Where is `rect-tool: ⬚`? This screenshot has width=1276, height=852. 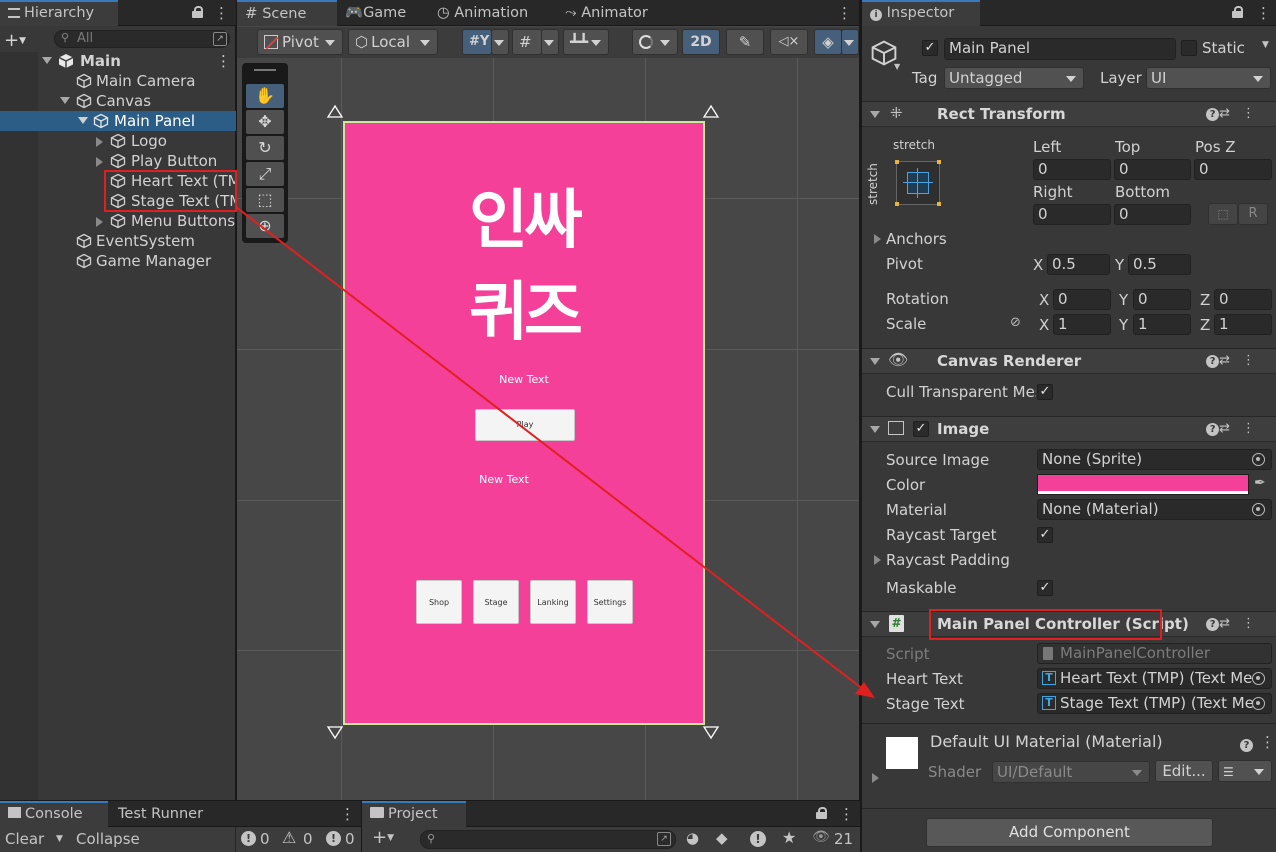
rect-tool: ⬚ is located at coordinates (265, 200).